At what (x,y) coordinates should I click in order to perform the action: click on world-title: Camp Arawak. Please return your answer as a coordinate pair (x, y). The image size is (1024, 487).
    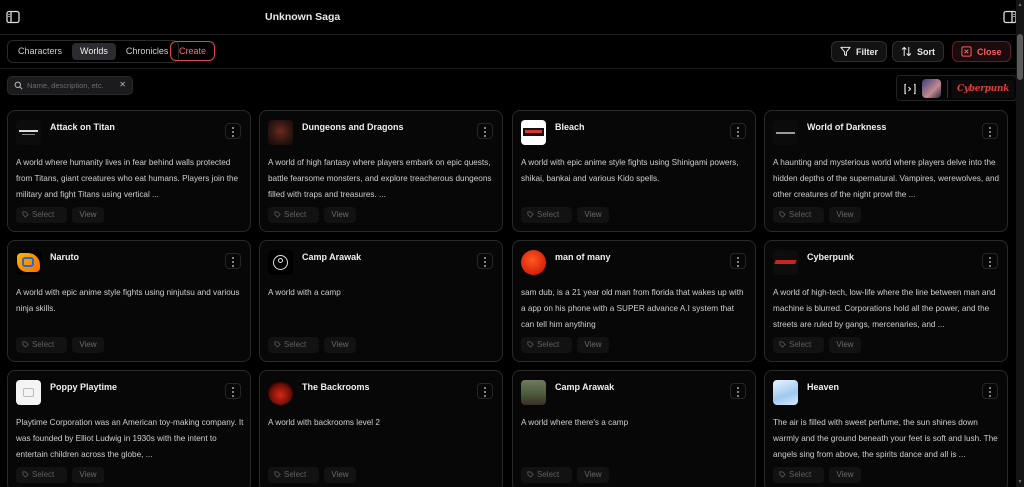
    Looking at the image, I should click on (332, 257).